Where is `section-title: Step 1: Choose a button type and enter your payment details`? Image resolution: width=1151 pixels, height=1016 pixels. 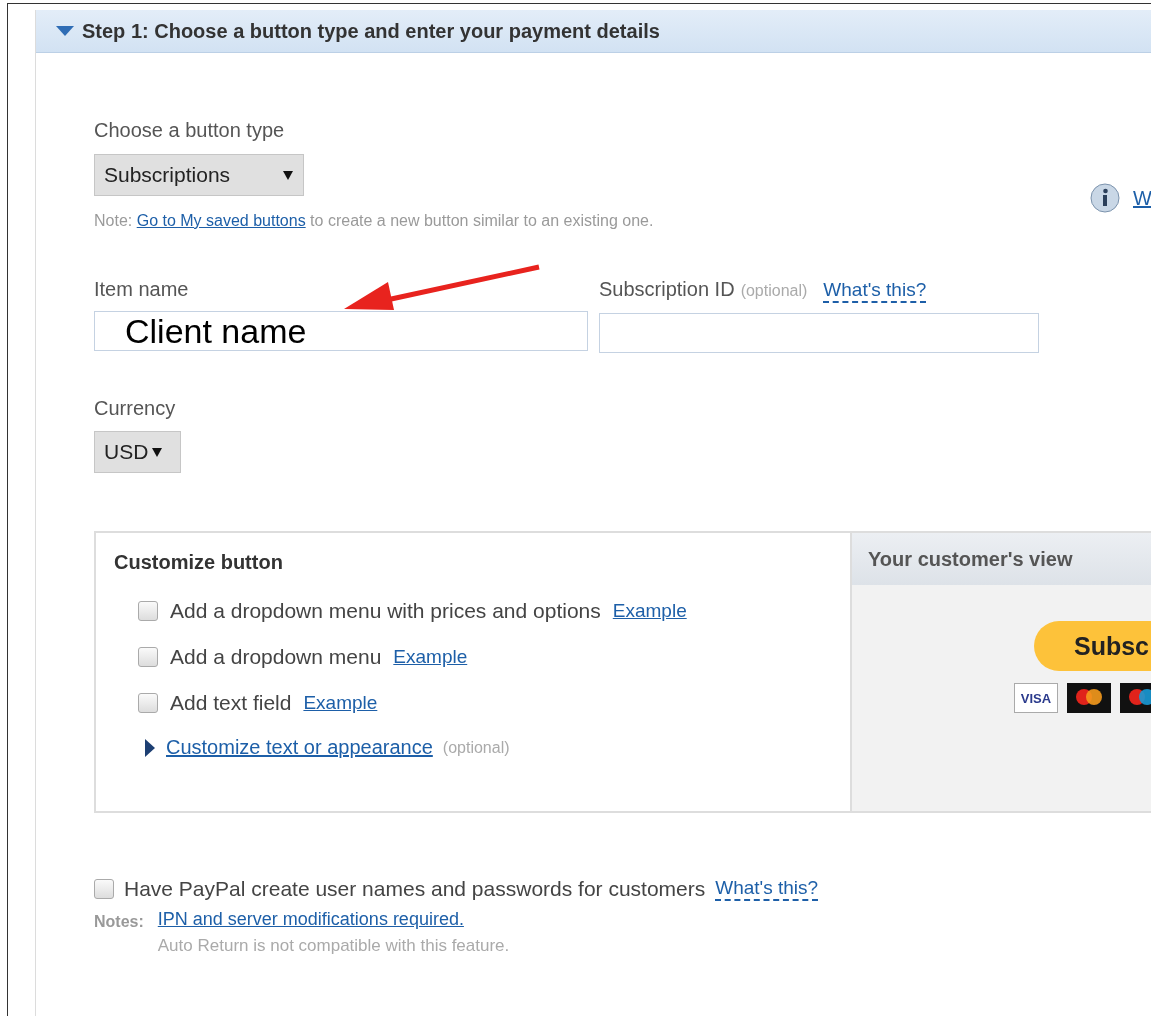 section-title: Step 1: Choose a button type and enter your payment details is located at coordinates (371, 31).